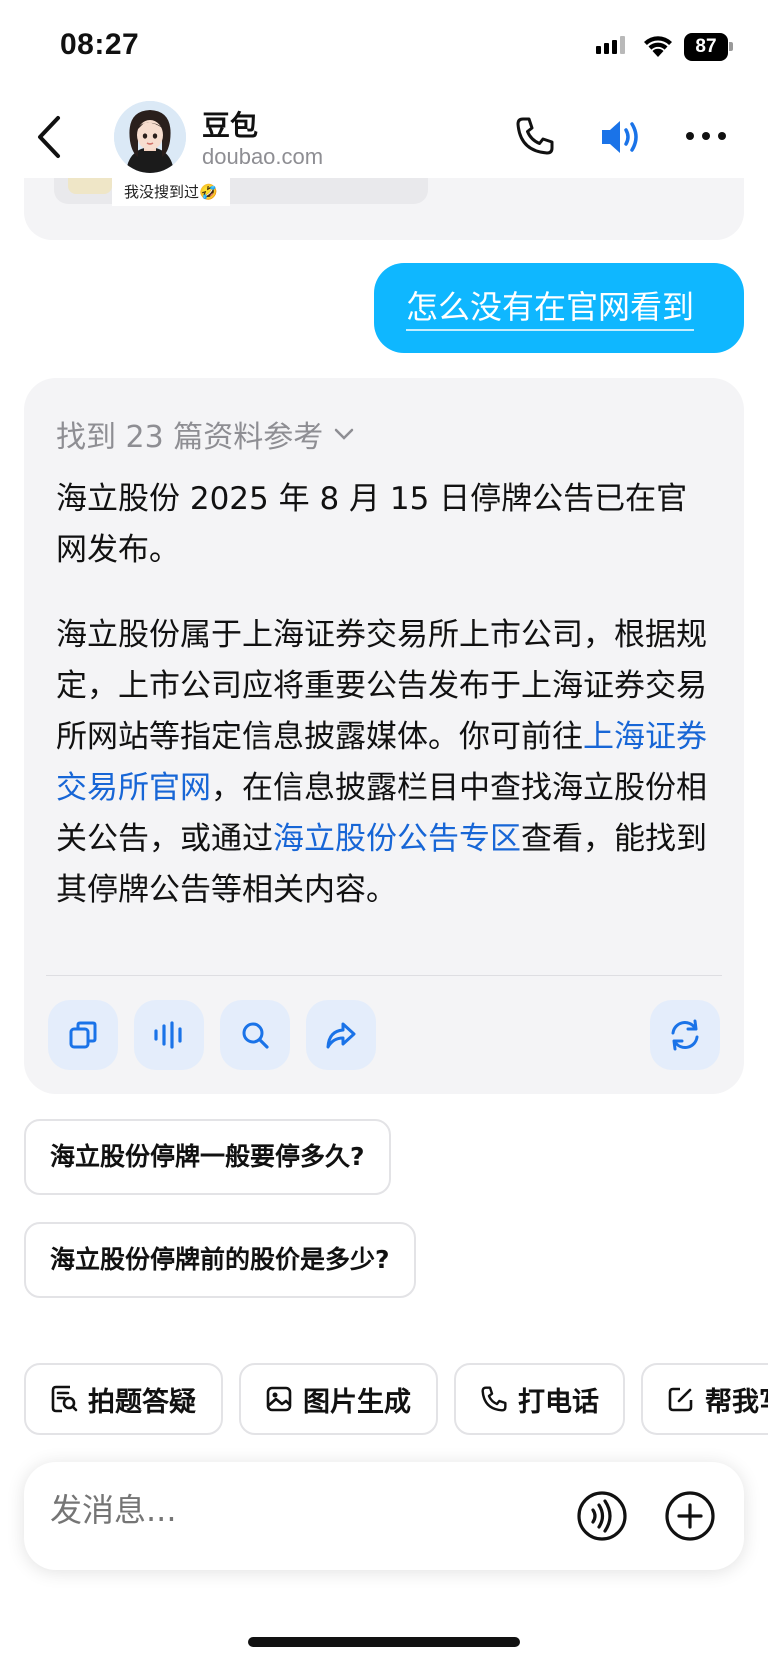  I want to click on message-input, so click(250, 1510).